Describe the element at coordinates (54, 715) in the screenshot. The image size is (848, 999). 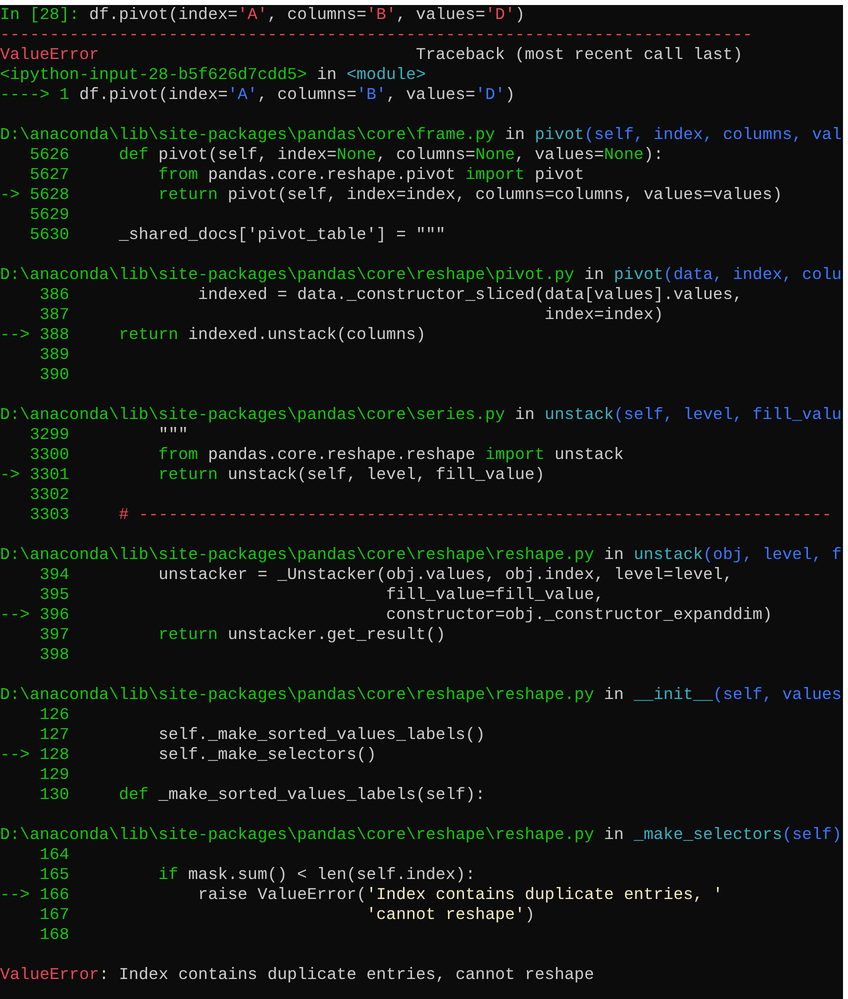
I see `console-line: 126` at that location.